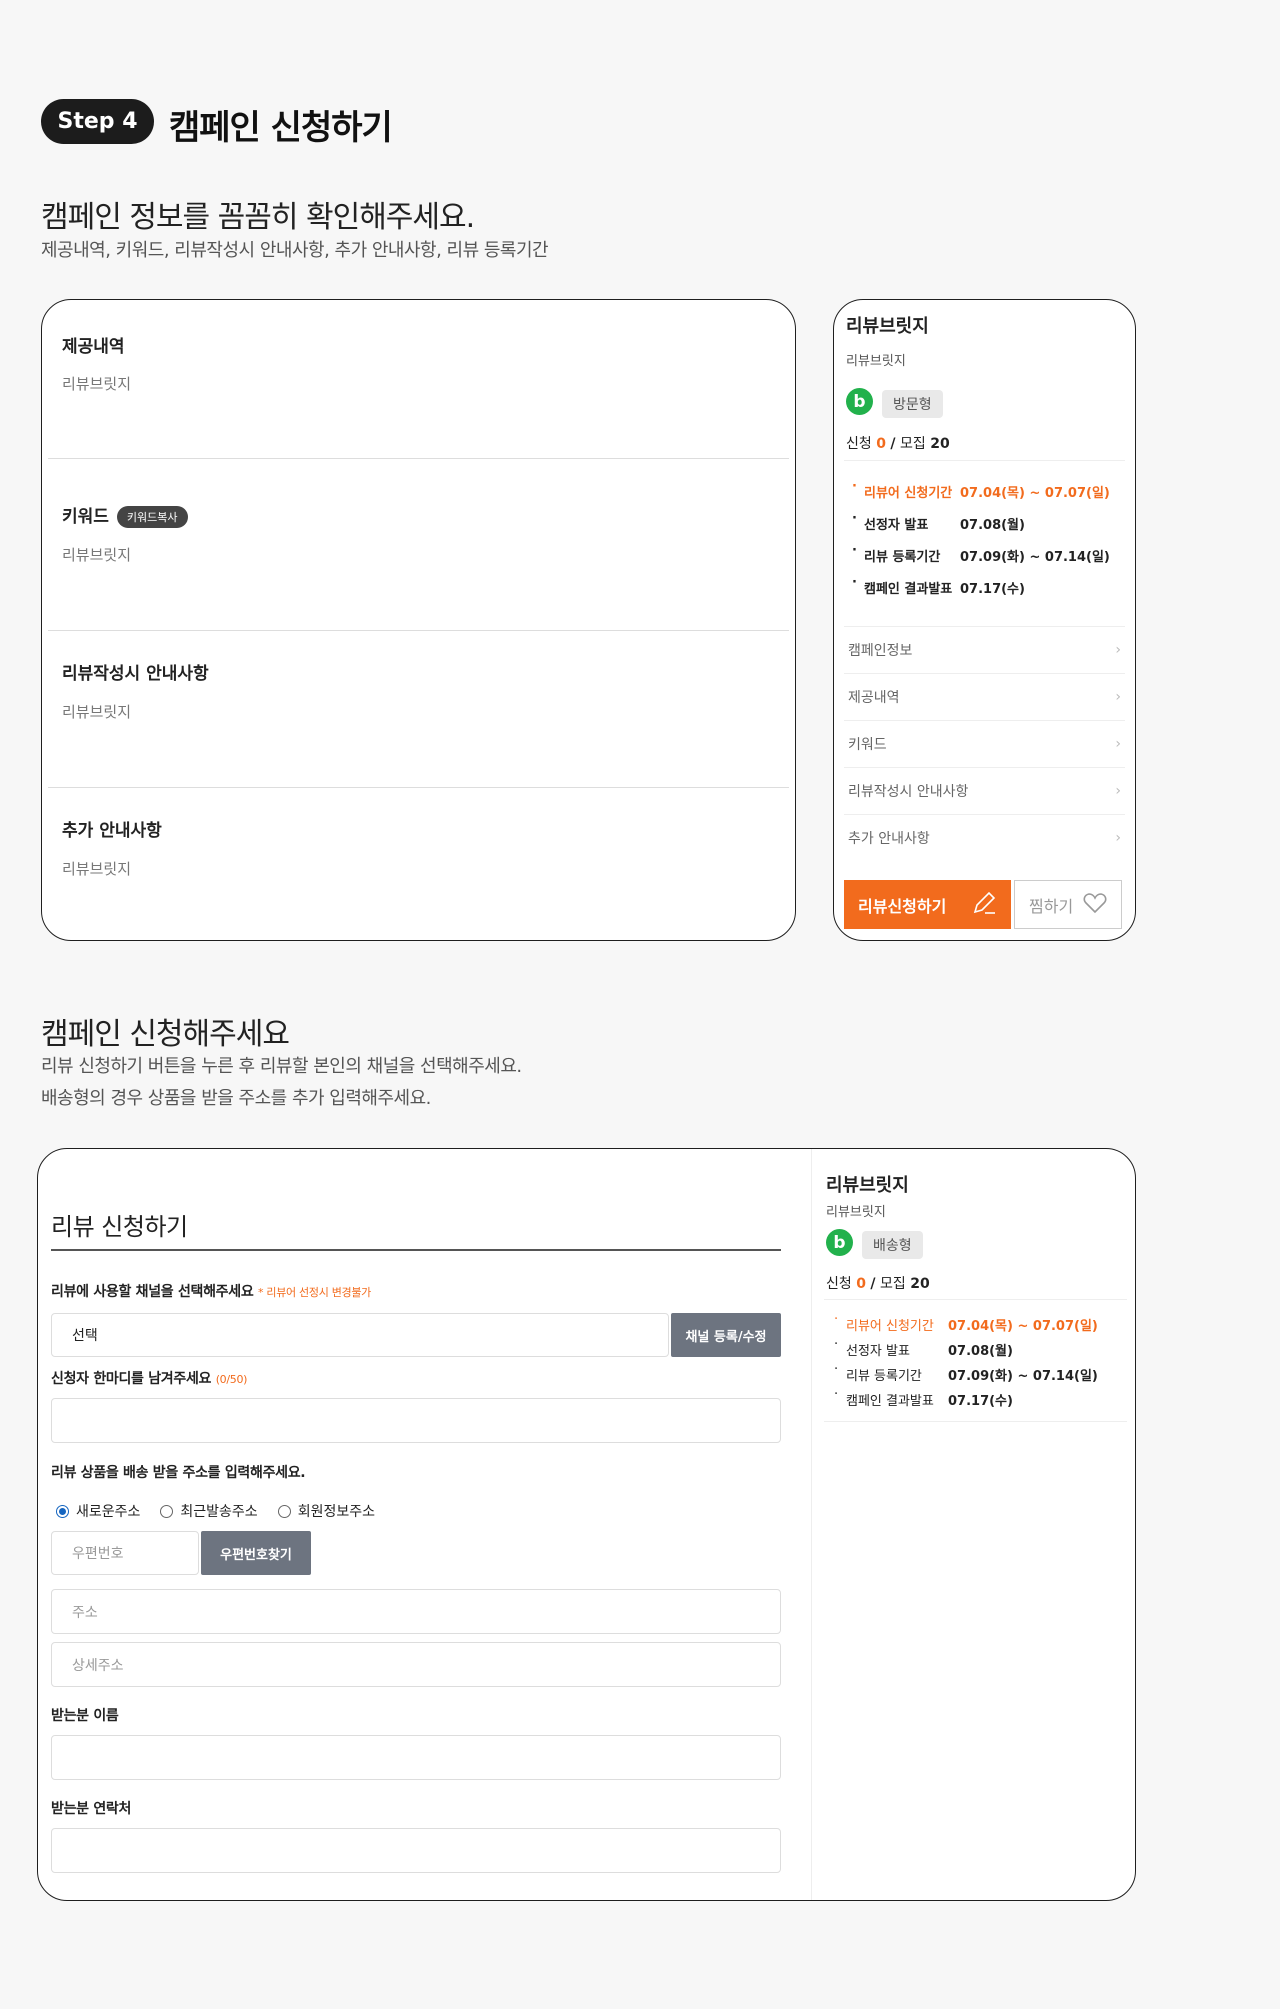 Image resolution: width=1280 pixels, height=2009 pixels. Describe the element at coordinates (131, 1379) in the screenshot. I see `comment-label-text: 신청자 한마디를 남겨주세요` at that location.